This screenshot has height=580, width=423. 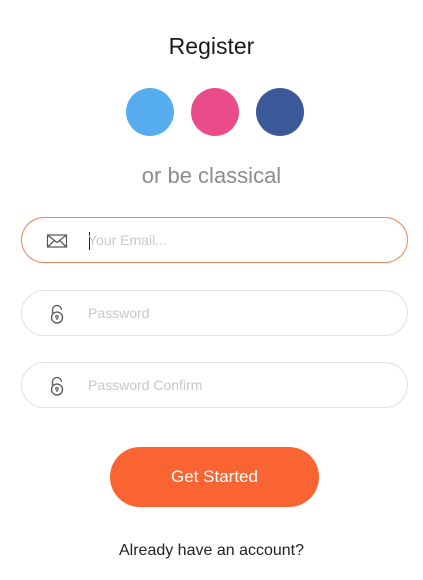 What do you see at coordinates (215, 112) in the screenshot?
I see `dribbble-button` at bounding box center [215, 112].